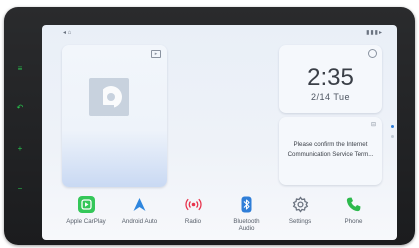 This screenshot has height=248, width=419. Describe the element at coordinates (353, 204) in the screenshot. I see `phone-icon` at that location.